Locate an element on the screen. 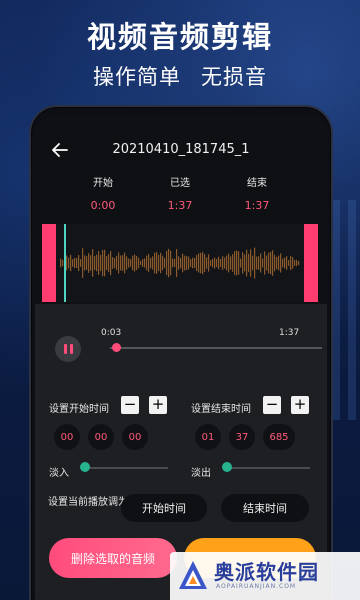 This screenshot has width=360, height=600. watermark-brand: 奥派软件园 is located at coordinates (266, 572).